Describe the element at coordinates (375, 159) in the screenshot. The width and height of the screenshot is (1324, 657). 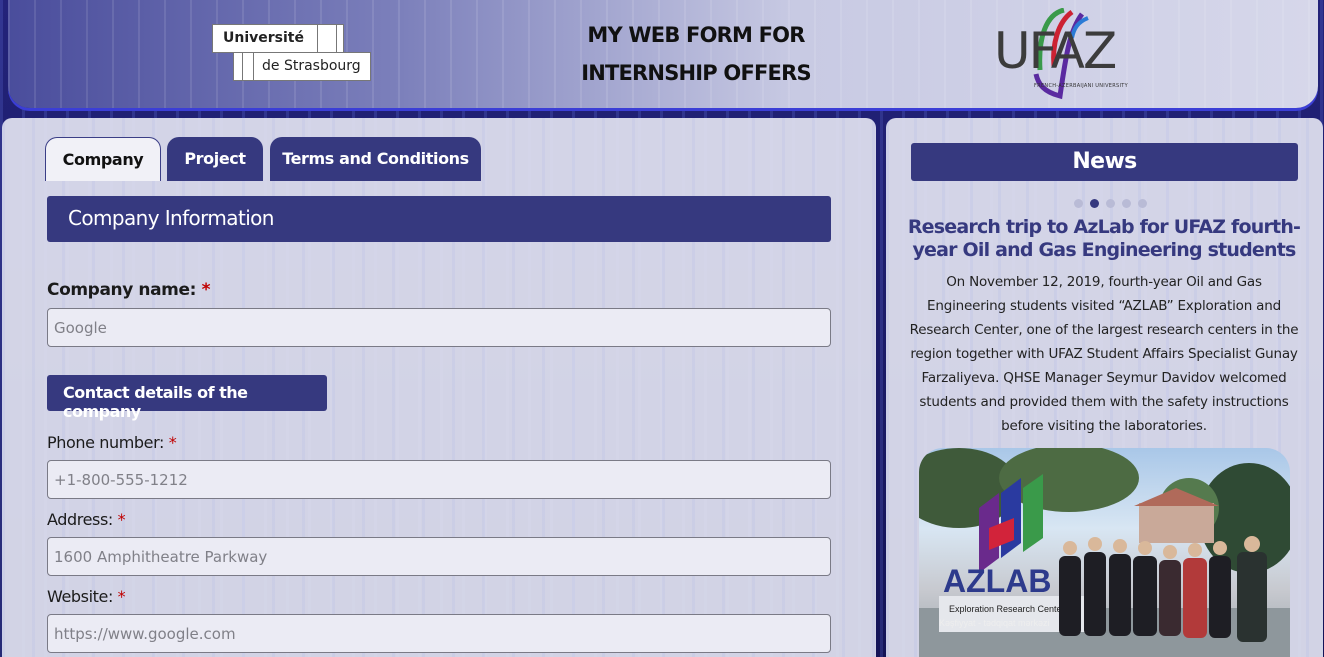
I see `tab-terms-and-conditions: Terms and Conditions` at that location.